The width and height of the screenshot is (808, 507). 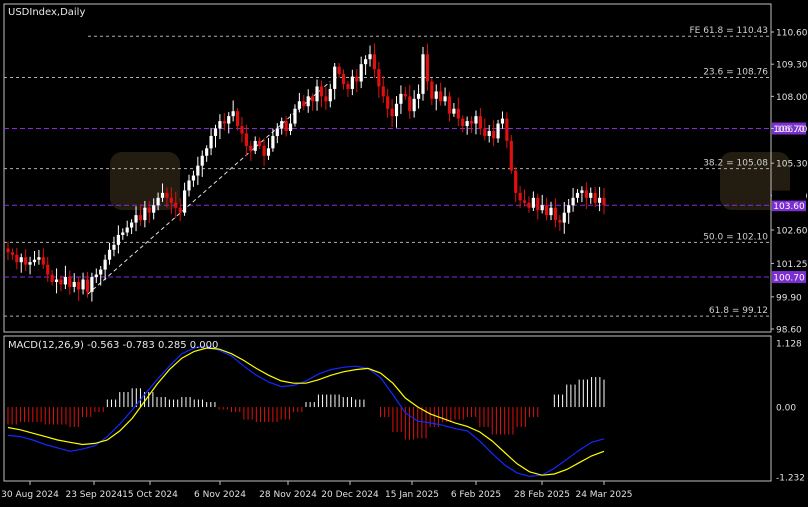 I want to click on y-tick-label: 98.60, so click(x=789, y=331).